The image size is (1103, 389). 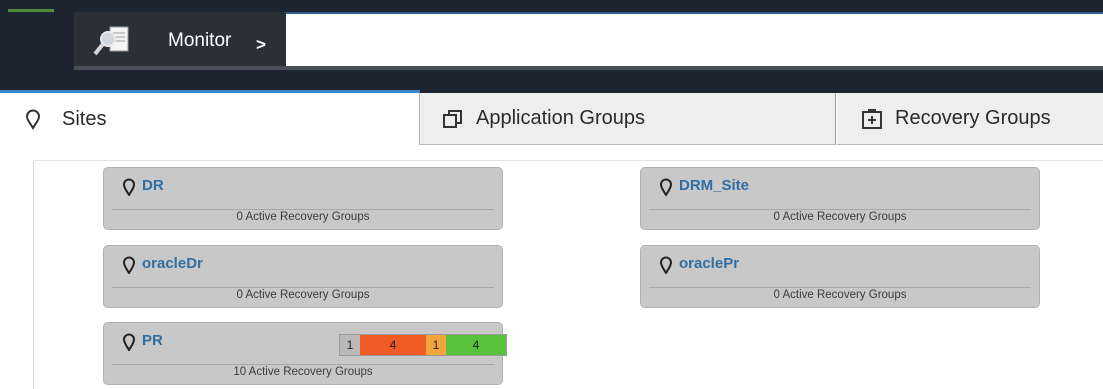 I want to click on site-name-link: DR, so click(x=153, y=185).